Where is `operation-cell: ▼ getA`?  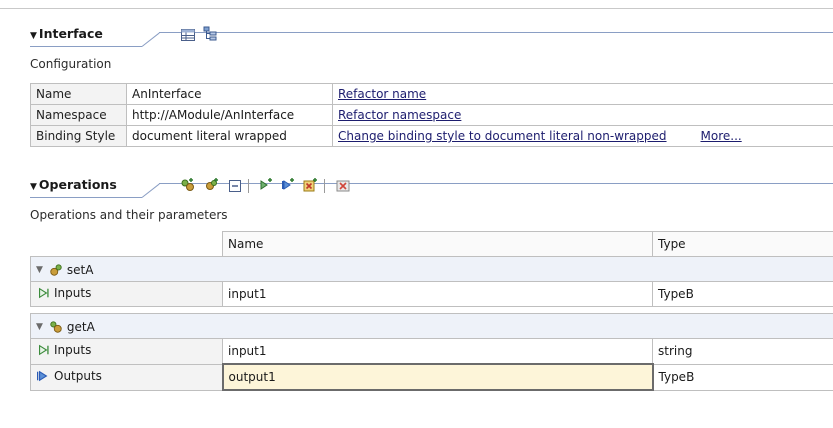 operation-cell: ▼ getA is located at coordinates (431, 326).